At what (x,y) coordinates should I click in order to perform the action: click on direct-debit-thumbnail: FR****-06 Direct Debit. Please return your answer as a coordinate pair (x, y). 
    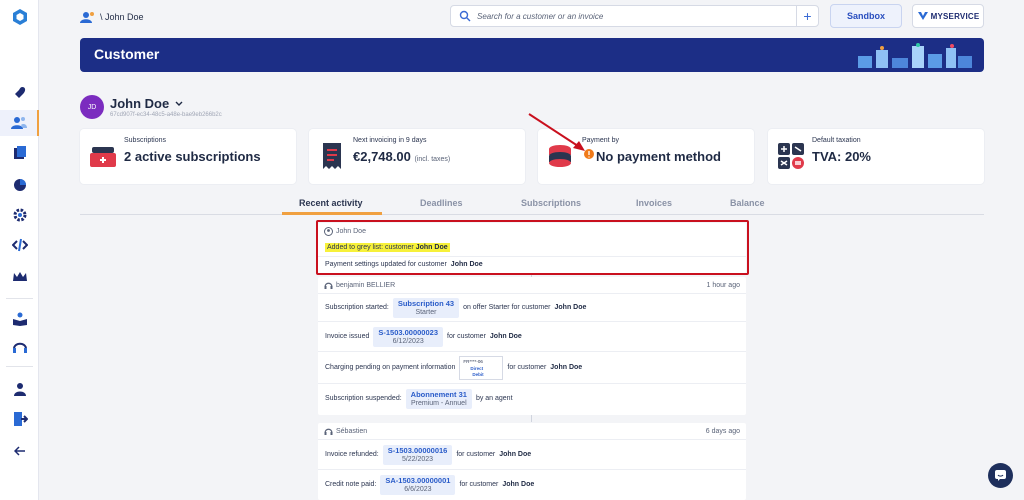
    Looking at the image, I should click on (481, 367).